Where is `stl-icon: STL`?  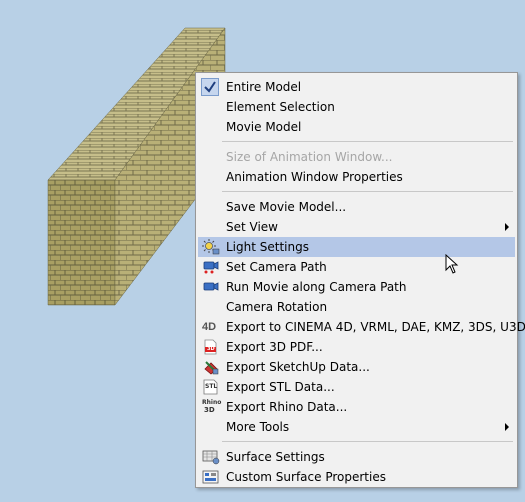
stl-icon: STL is located at coordinates (211, 387).